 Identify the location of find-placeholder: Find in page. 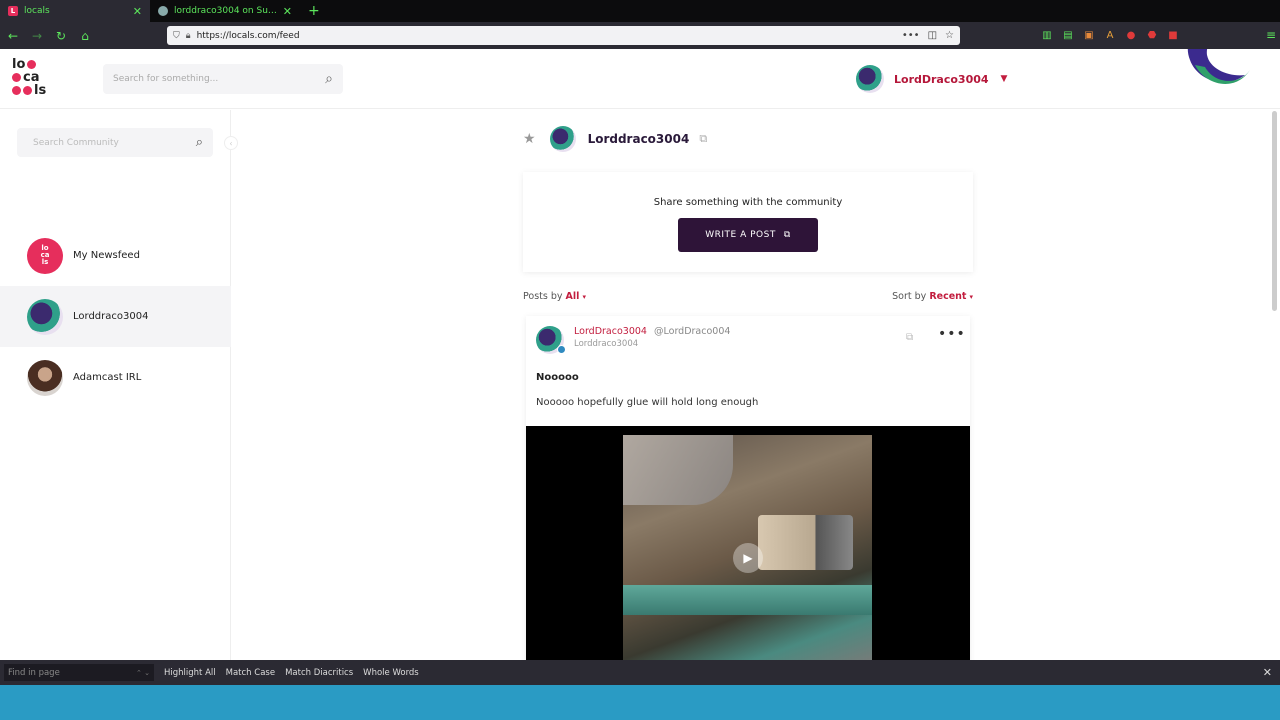
(34, 672).